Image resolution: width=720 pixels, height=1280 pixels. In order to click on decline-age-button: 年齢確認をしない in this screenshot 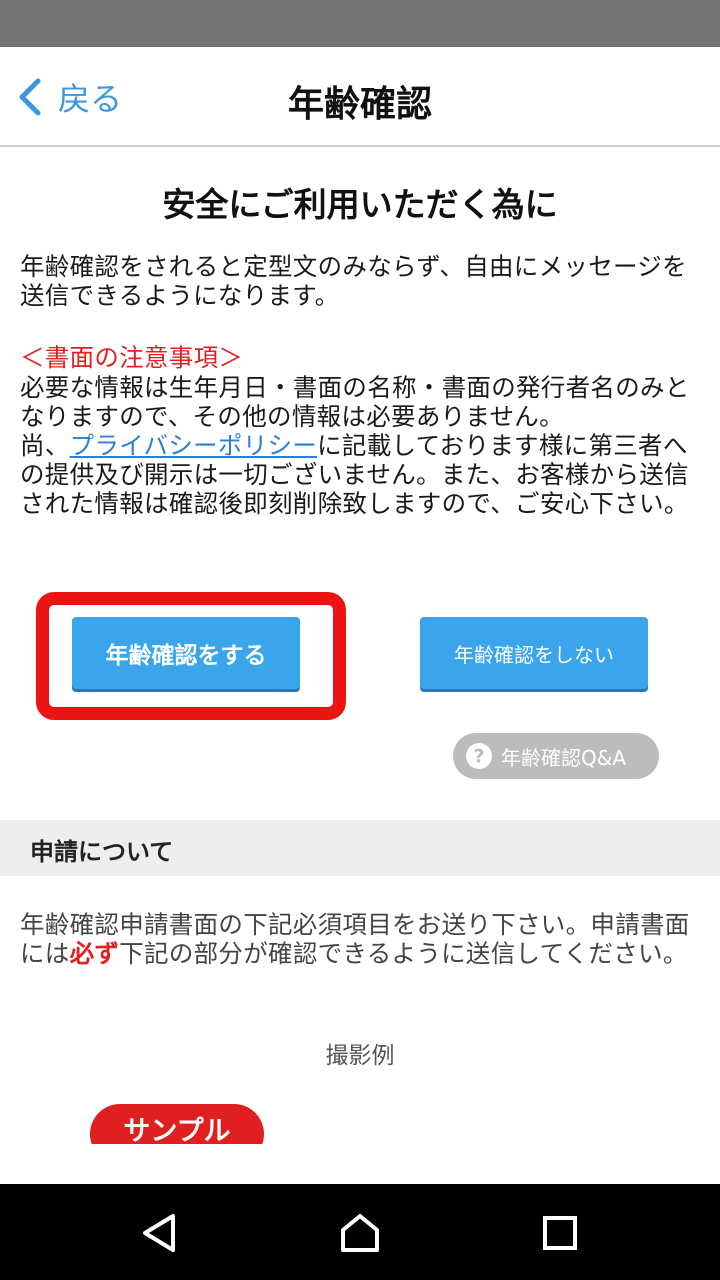, I will do `click(534, 653)`.